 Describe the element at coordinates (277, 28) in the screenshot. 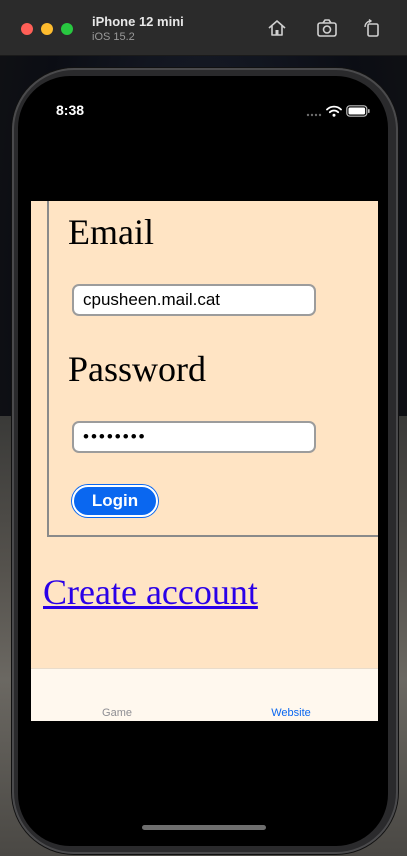

I see `home-icon` at that location.